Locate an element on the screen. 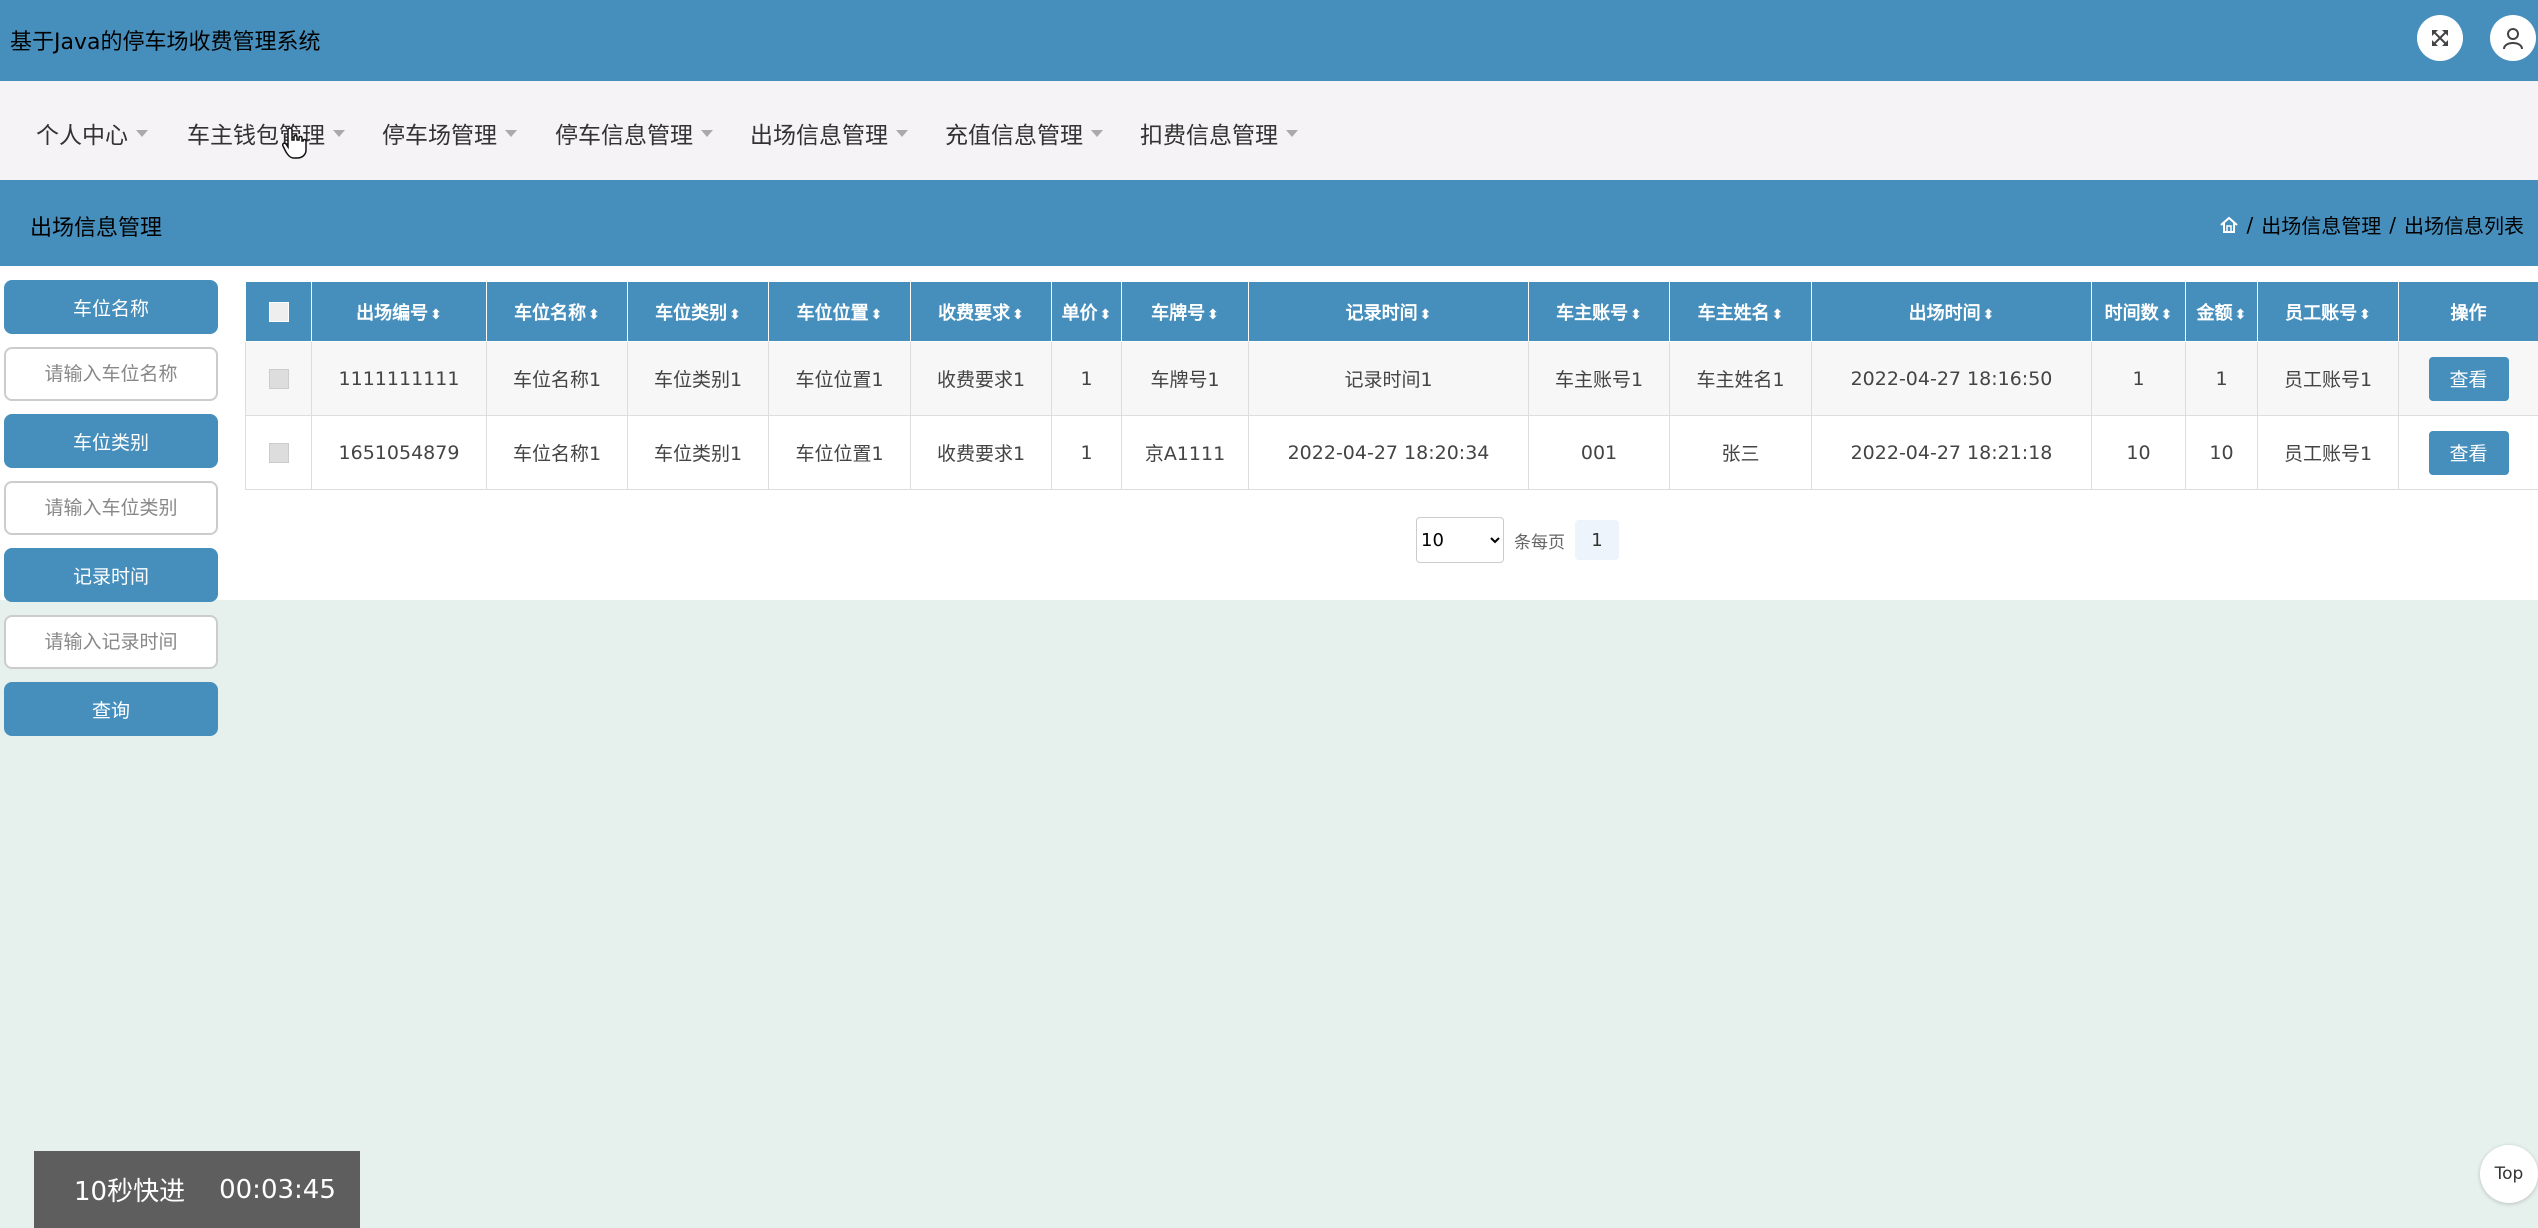  menu-item-parking-info: 停车信息管理 is located at coordinates (634, 133).